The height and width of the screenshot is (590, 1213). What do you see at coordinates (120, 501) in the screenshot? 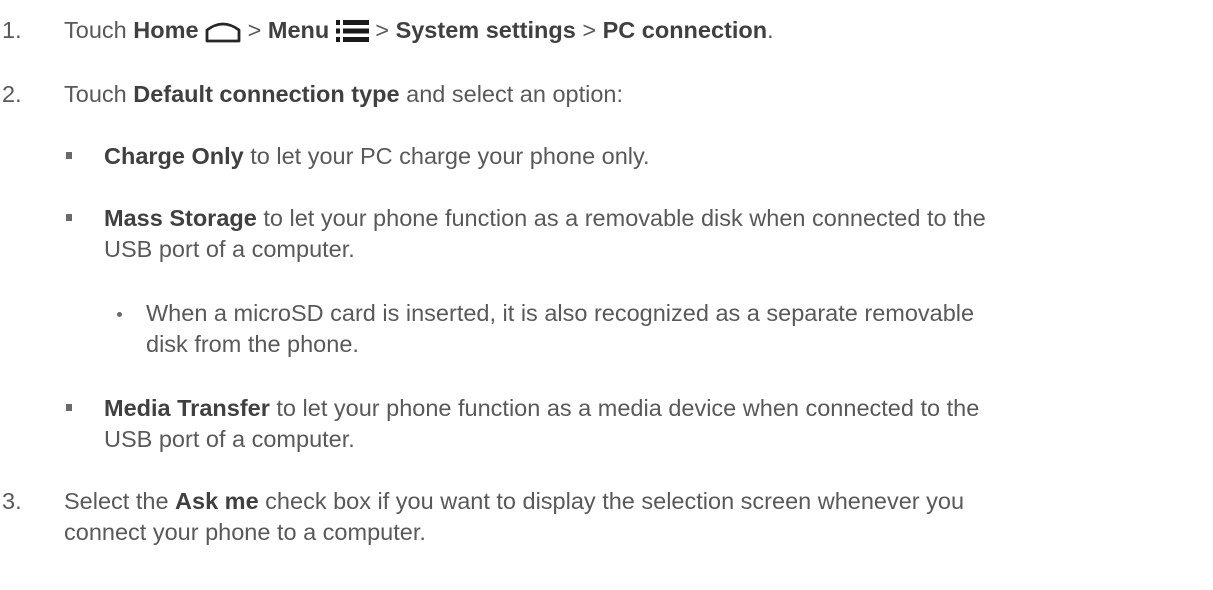
I see `step-3-pre: Select the` at bounding box center [120, 501].